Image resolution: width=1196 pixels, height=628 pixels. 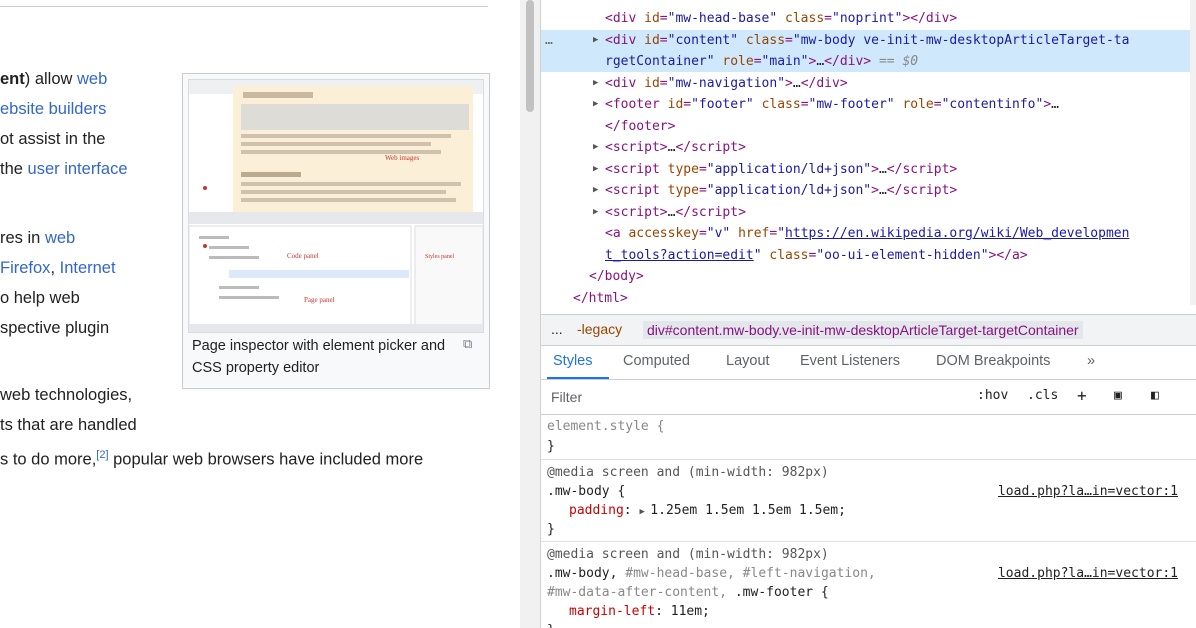 What do you see at coordinates (22, 238) in the screenshot?
I see `article-text-run: res in` at bounding box center [22, 238].